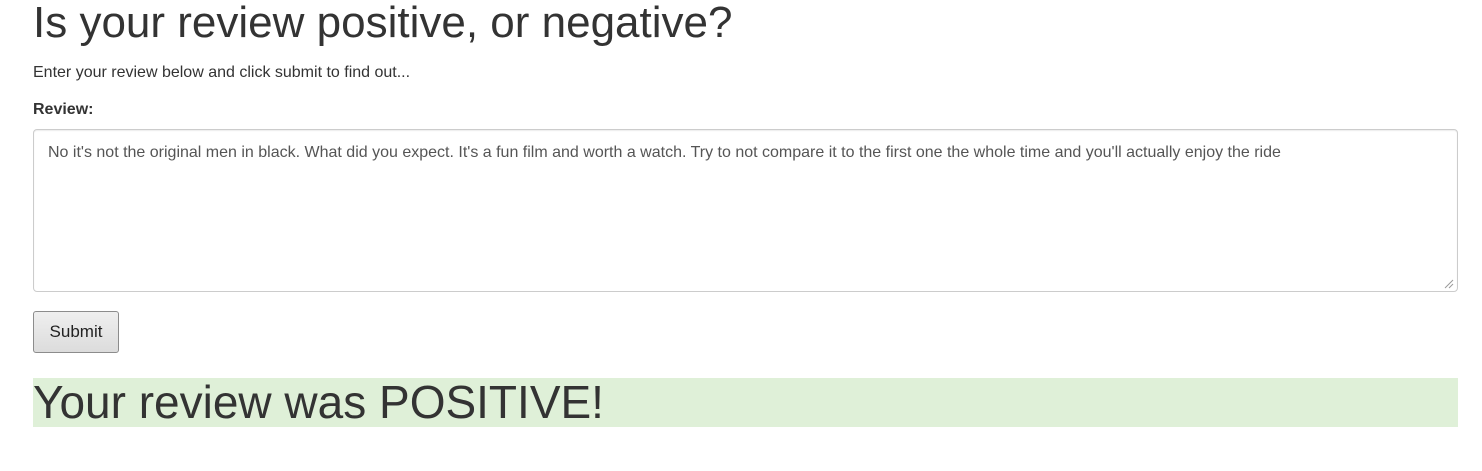 Image resolution: width=1482 pixels, height=471 pixels. Describe the element at coordinates (63, 109) in the screenshot. I see `review-label: Review:` at that location.